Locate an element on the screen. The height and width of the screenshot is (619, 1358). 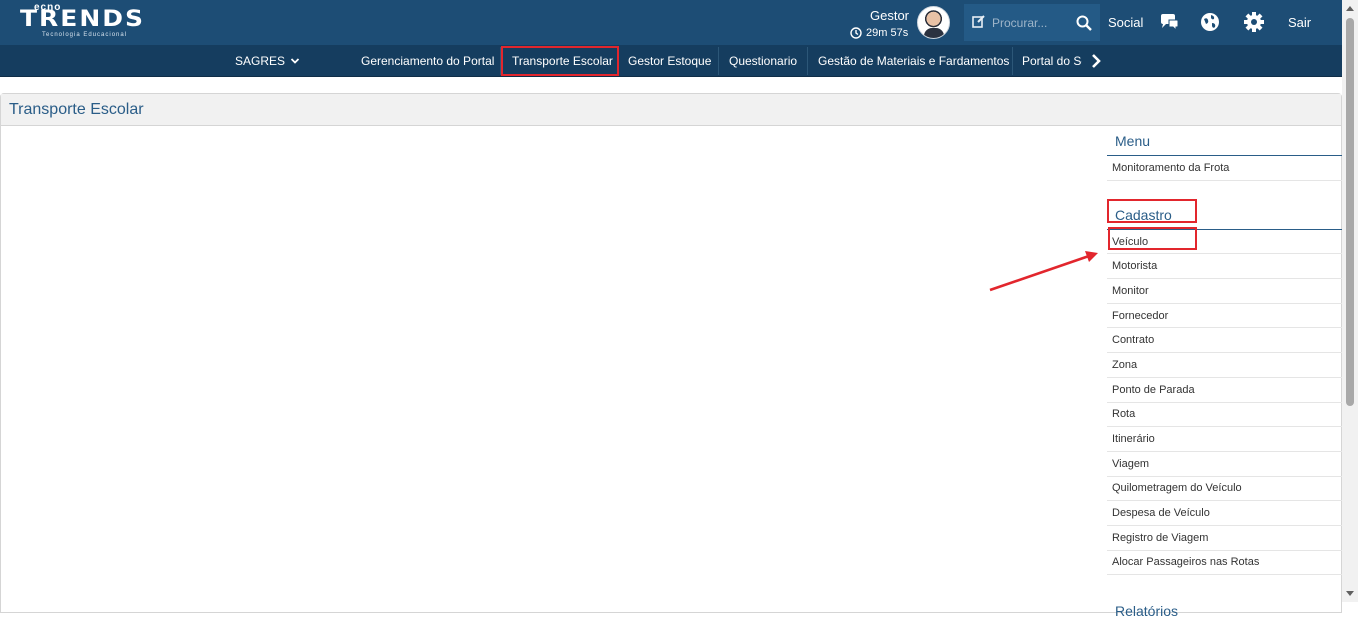
chat-icon is located at coordinates (1169, 22).